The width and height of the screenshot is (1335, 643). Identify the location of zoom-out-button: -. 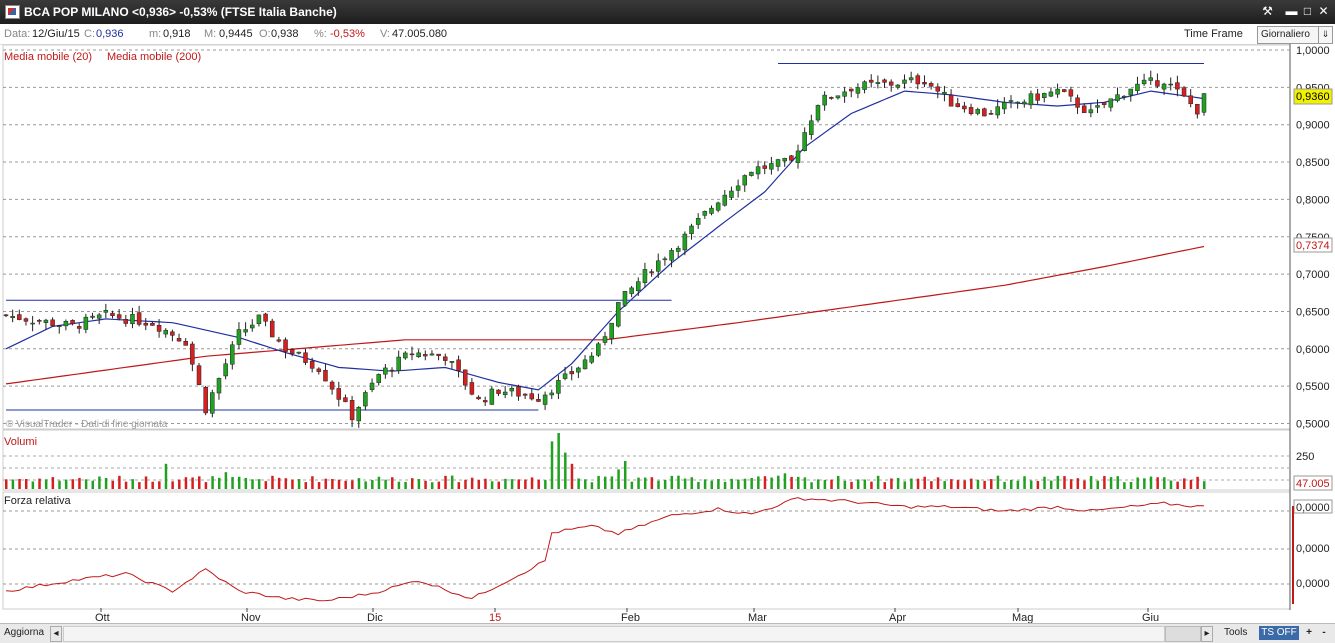
(1324, 633).